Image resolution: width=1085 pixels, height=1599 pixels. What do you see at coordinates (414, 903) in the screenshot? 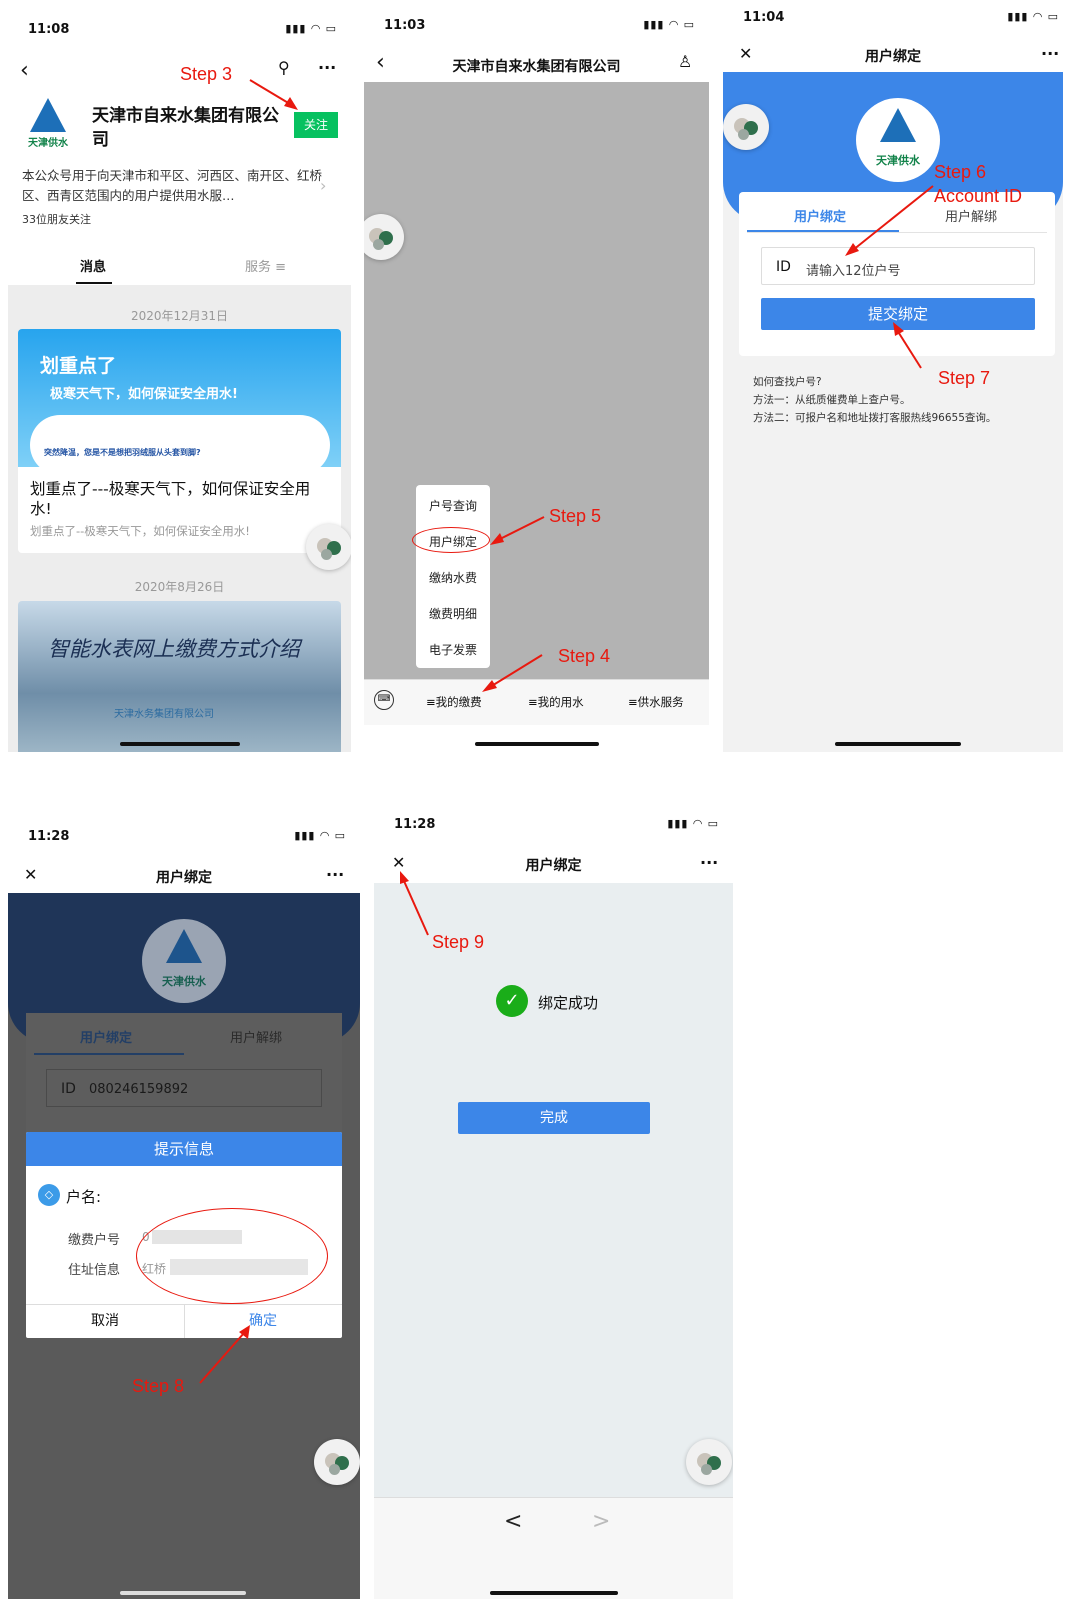
I see `arrow-step9` at bounding box center [414, 903].